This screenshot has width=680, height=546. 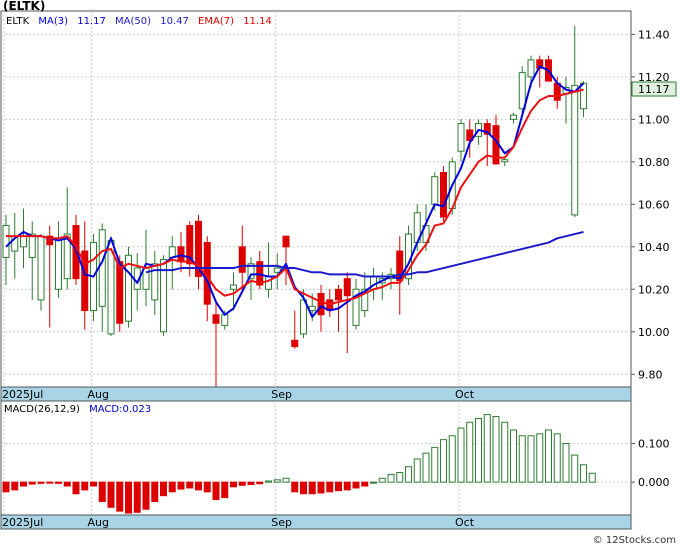 What do you see at coordinates (654, 162) in the screenshot?
I see `price-y-tick-label: 10.80` at bounding box center [654, 162].